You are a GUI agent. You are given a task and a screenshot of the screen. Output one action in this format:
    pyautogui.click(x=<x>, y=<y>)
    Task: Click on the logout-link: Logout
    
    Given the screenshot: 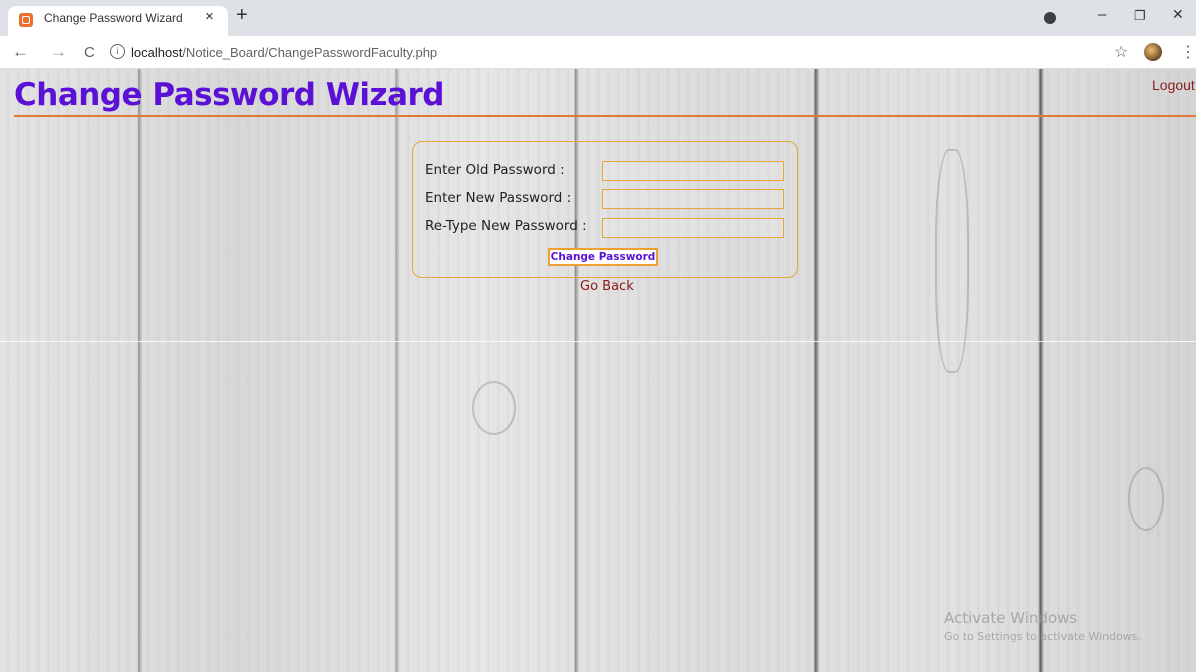 What is the action you would take?
    pyautogui.click(x=1173, y=85)
    